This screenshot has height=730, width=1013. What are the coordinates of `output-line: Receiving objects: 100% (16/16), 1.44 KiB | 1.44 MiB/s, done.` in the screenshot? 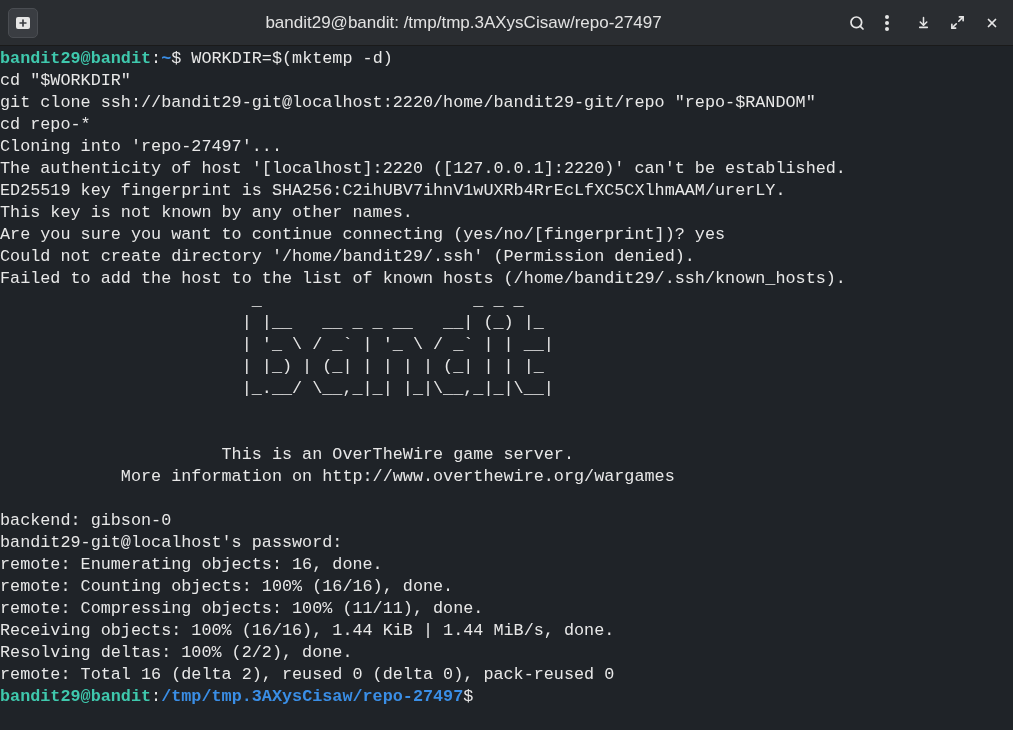 It's located at (307, 630).